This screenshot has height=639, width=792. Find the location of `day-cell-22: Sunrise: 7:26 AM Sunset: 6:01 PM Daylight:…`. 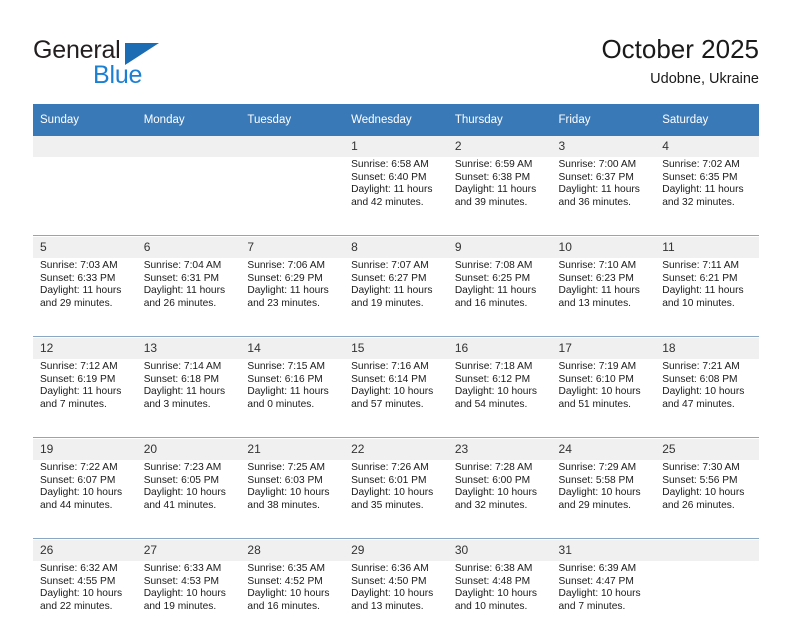

day-cell-22: Sunrise: 7:26 AM Sunset: 6:01 PM Daylight:… is located at coordinates (396, 499).